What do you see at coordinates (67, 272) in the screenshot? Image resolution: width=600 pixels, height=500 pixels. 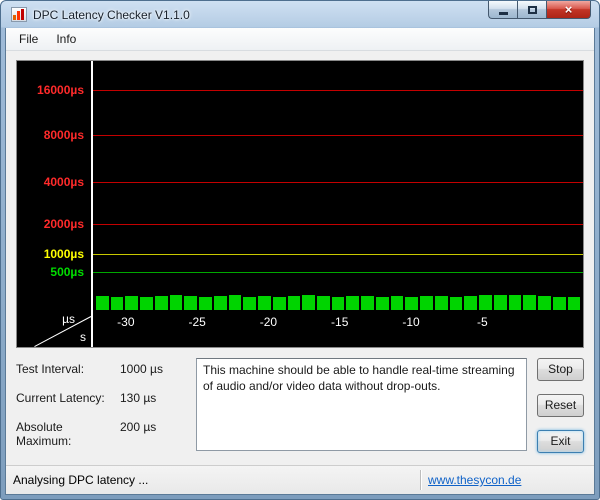 I see `y-axis-label: 500µs` at bounding box center [67, 272].